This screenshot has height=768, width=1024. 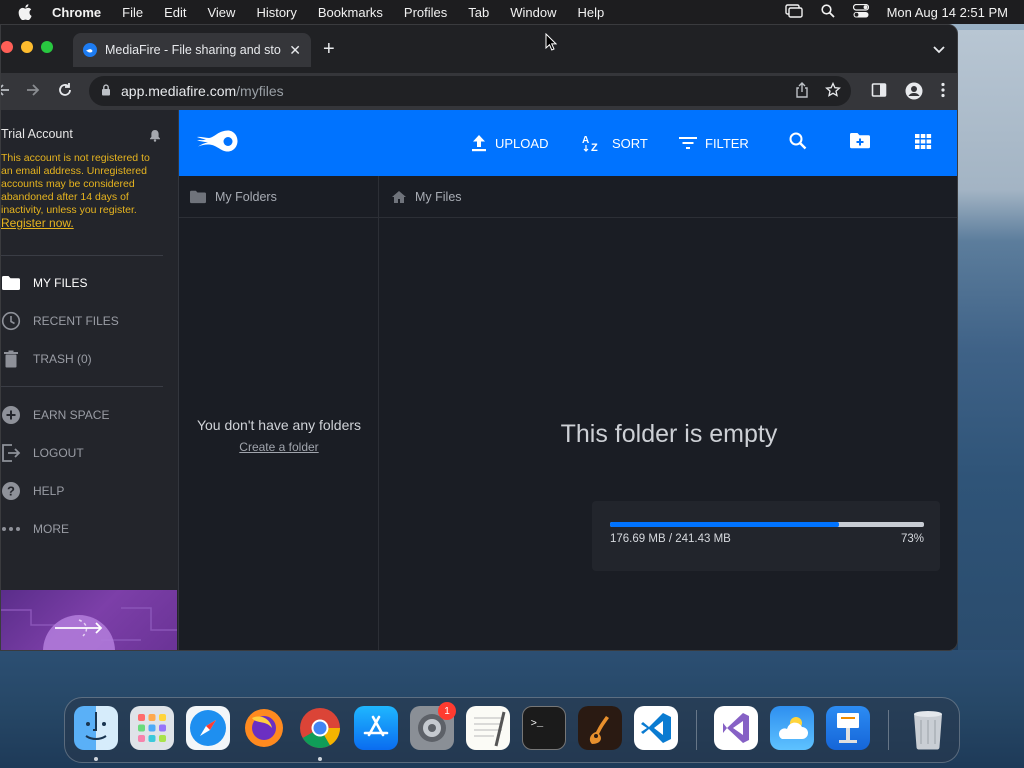 I want to click on chrome-icon, so click(x=320, y=728).